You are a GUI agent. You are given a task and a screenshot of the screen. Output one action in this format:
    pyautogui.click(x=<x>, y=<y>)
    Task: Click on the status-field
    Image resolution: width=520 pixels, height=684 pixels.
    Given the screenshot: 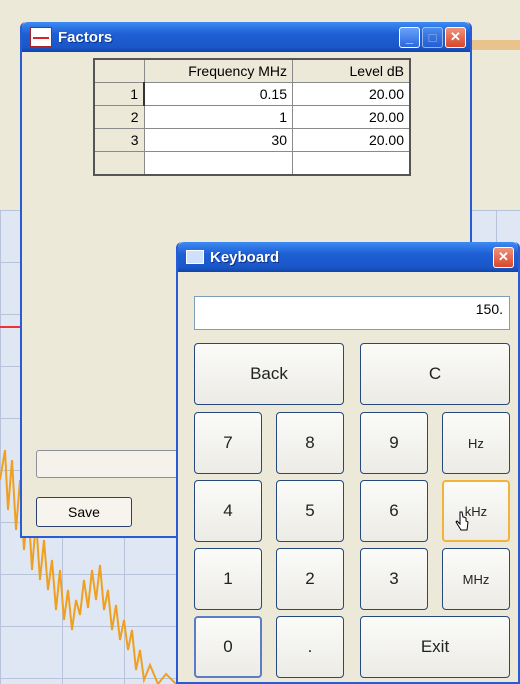 What is the action you would take?
    pyautogui.click(x=112, y=464)
    